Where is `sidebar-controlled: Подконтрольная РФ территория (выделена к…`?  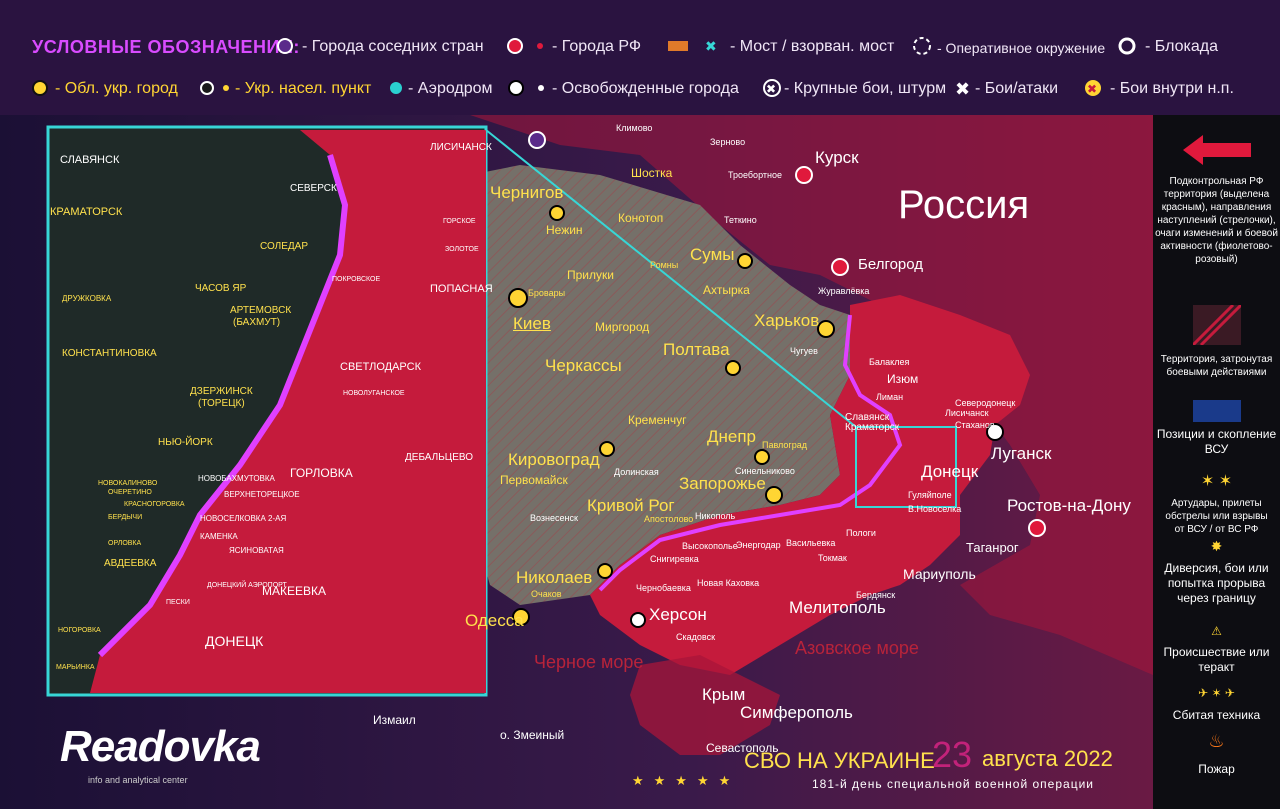
sidebar-controlled: Подконтрольная РФ территория (выделена к… is located at coordinates (1216, 220).